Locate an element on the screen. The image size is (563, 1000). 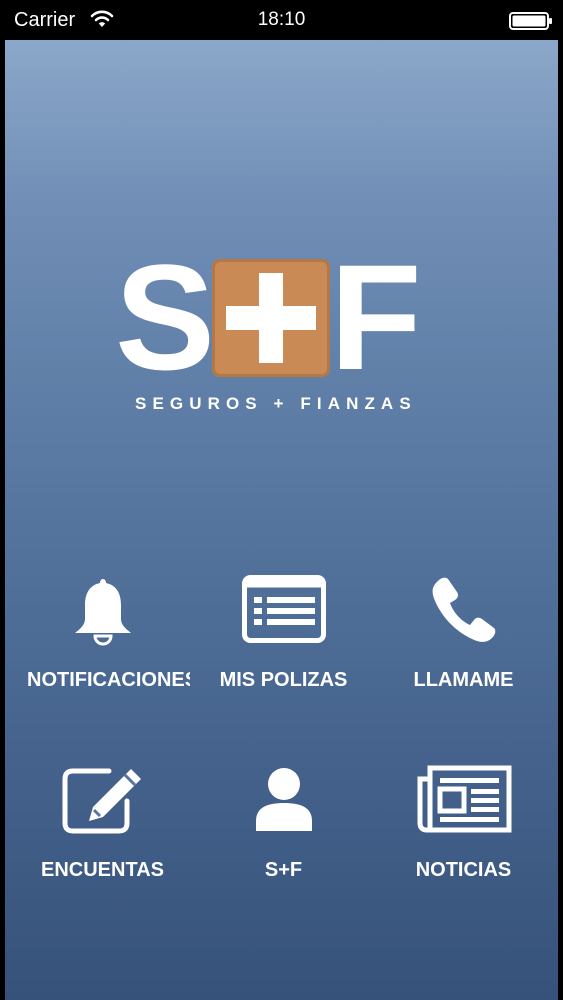
menu-label: ENCUENTAS is located at coordinates (102, 870).